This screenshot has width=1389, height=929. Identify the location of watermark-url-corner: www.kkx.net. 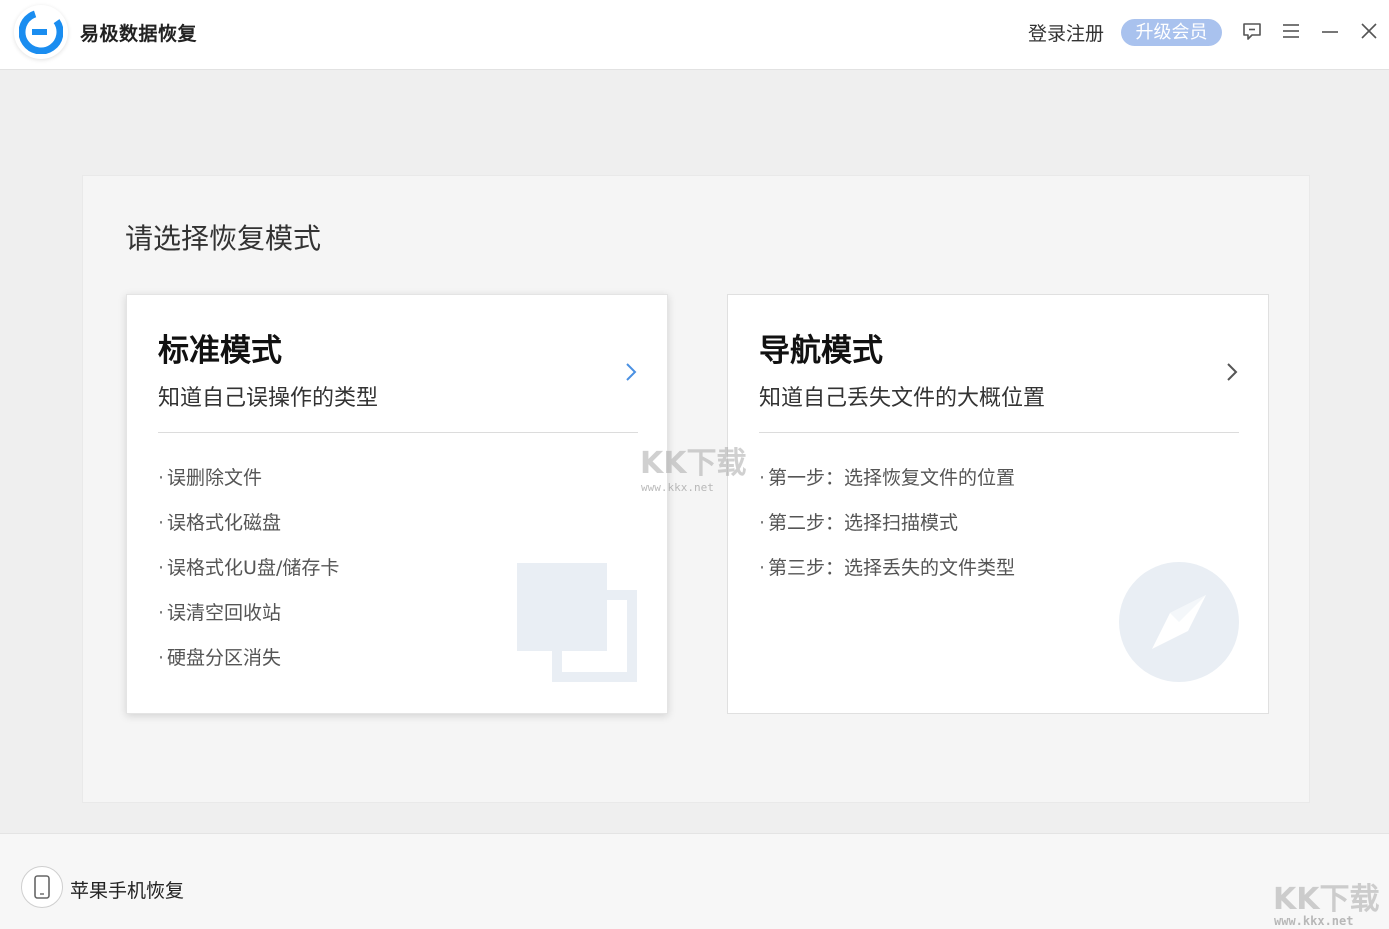
(1314, 921).